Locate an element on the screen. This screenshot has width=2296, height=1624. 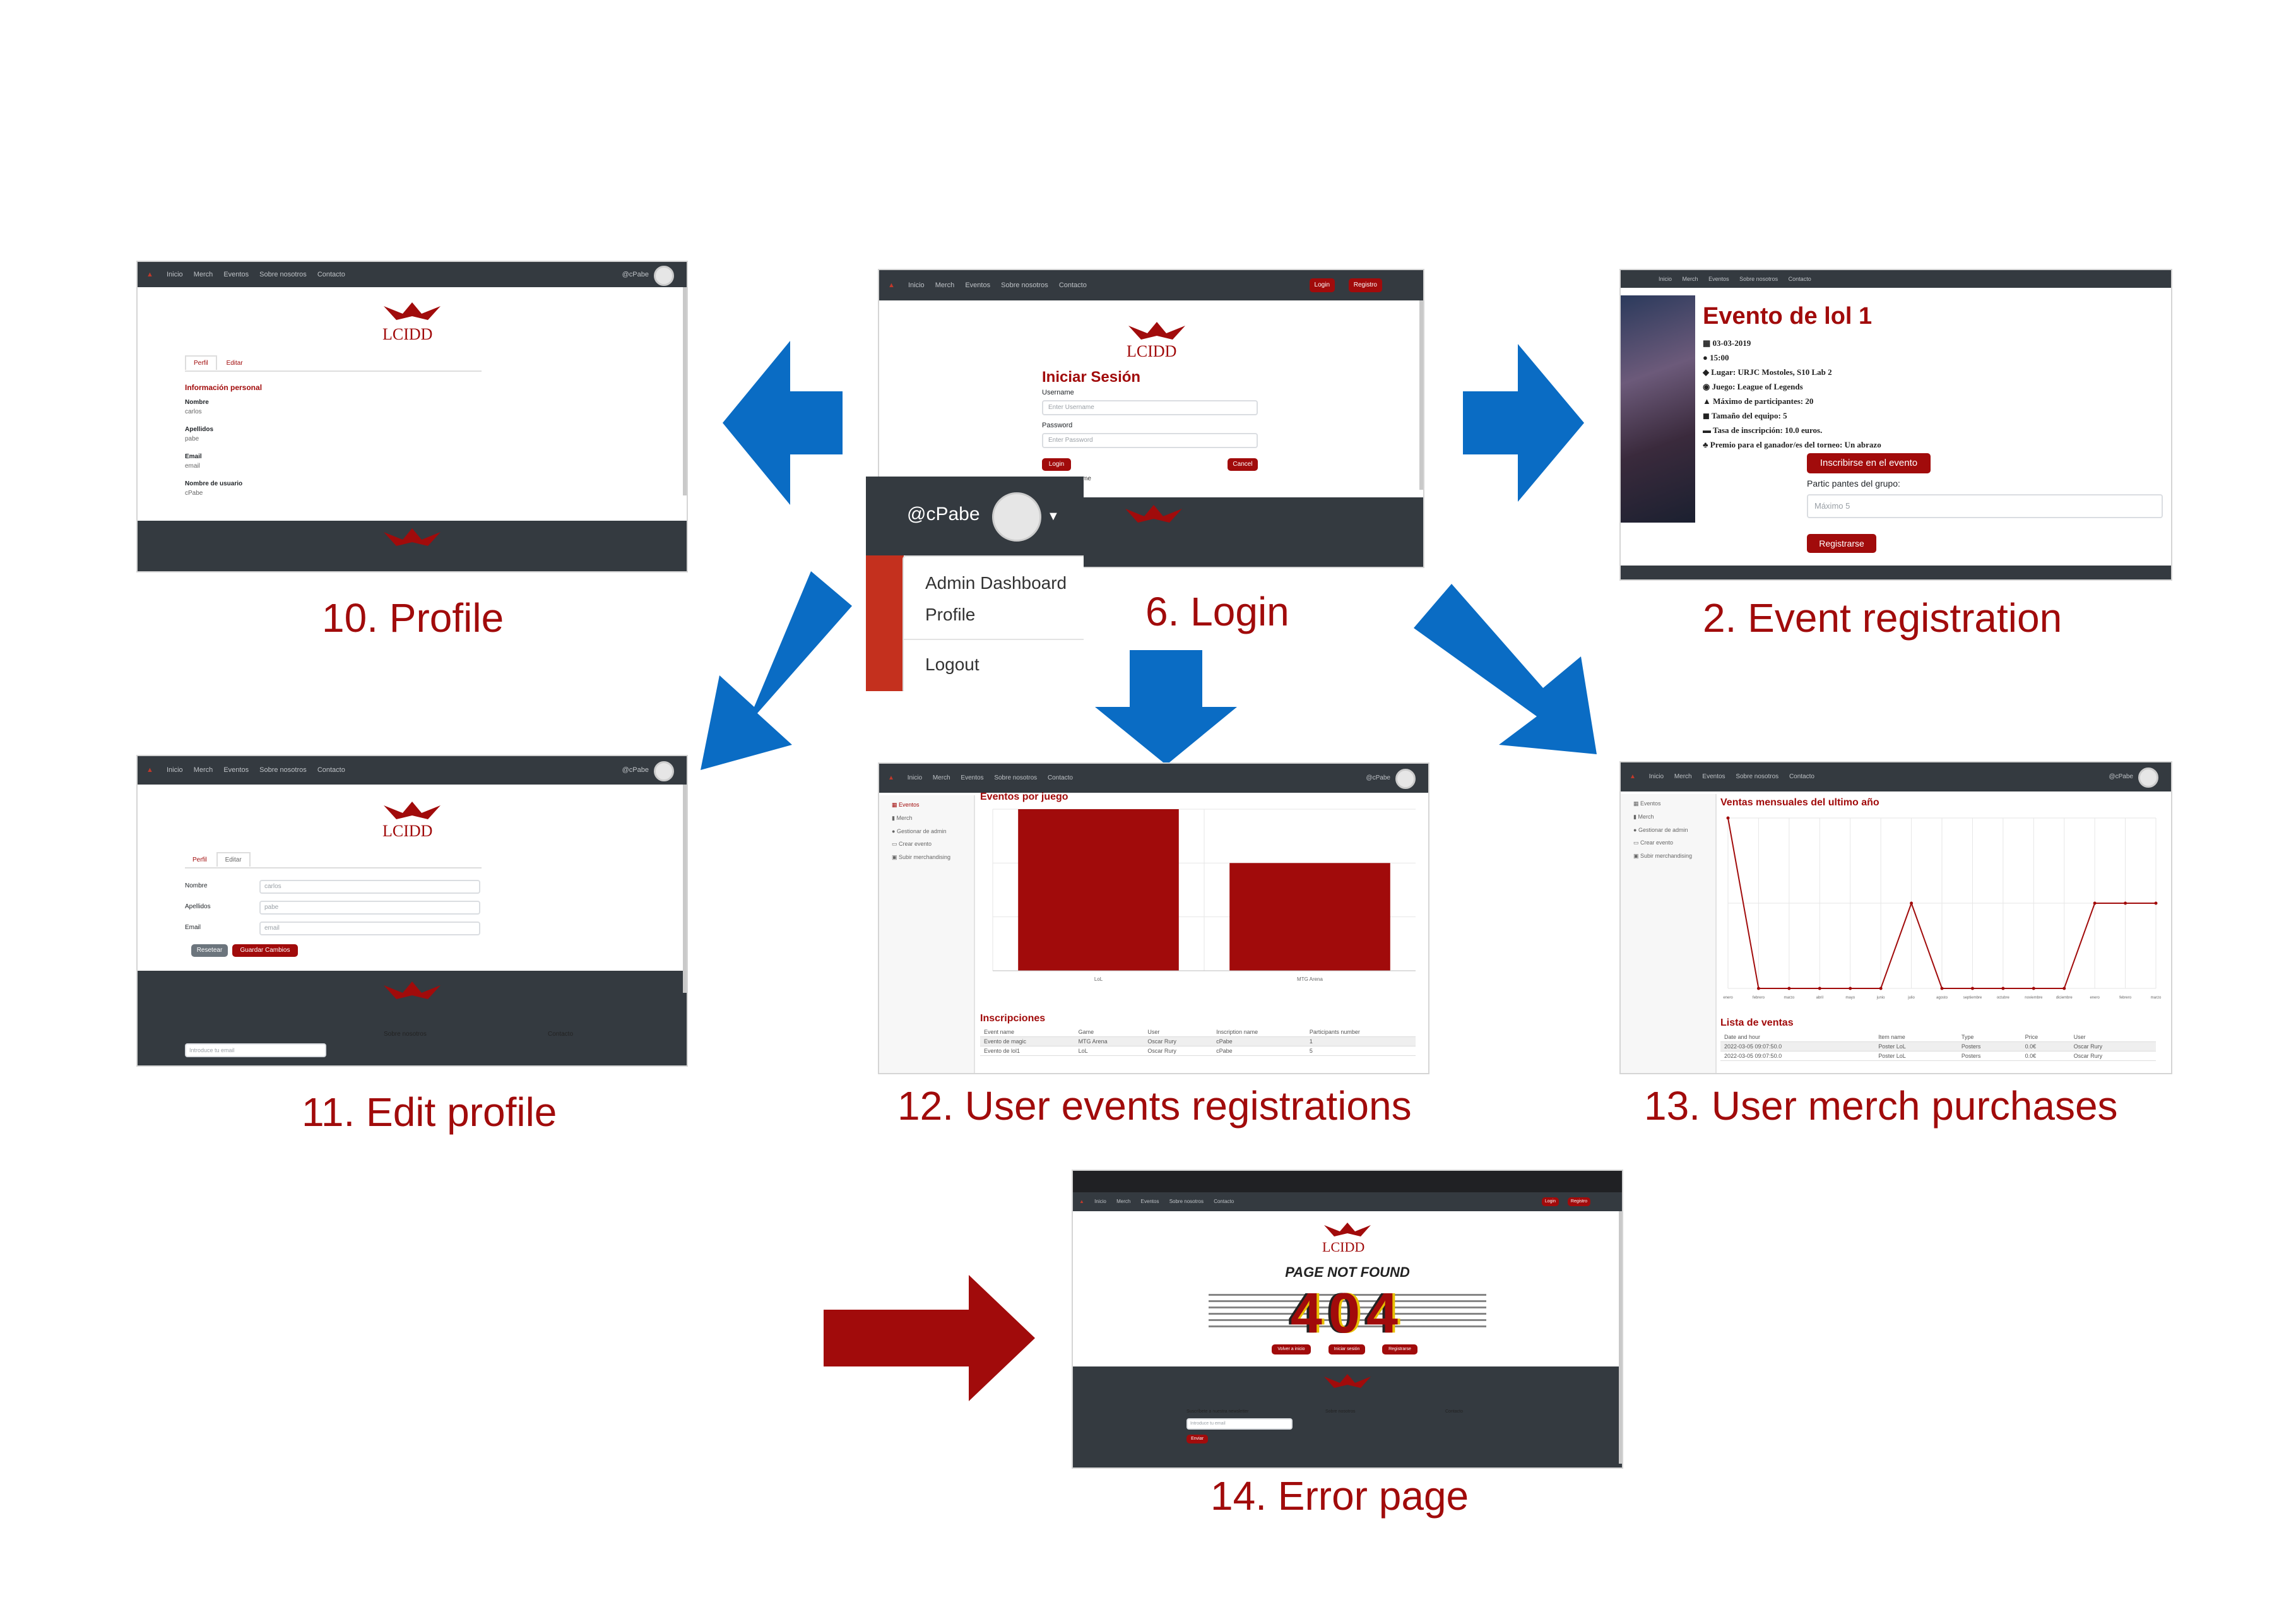
apellidos-input: pabe is located at coordinates (369, 908).